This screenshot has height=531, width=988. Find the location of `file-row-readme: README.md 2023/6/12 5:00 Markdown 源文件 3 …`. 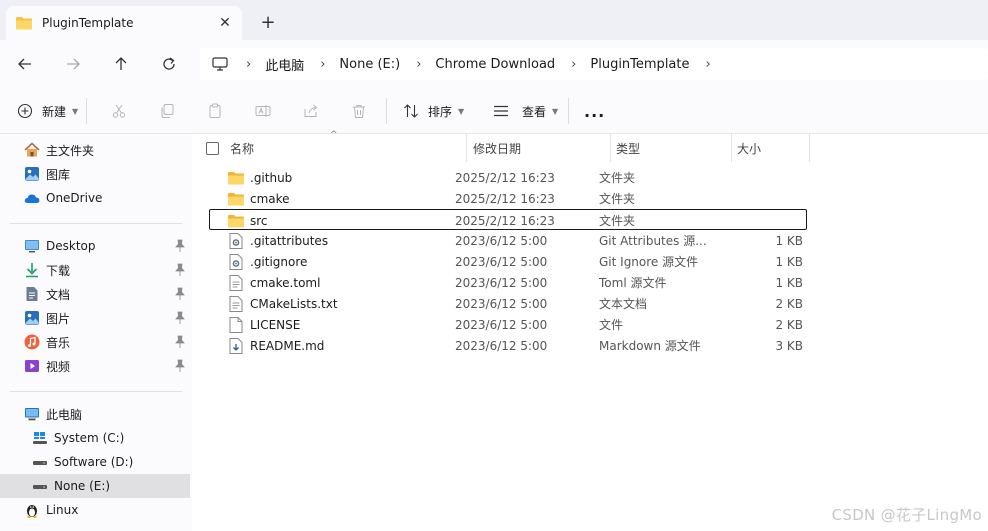

file-row-readme: README.md 2023/6/12 5:00 Markdown 源文件 3 … is located at coordinates (508, 345).